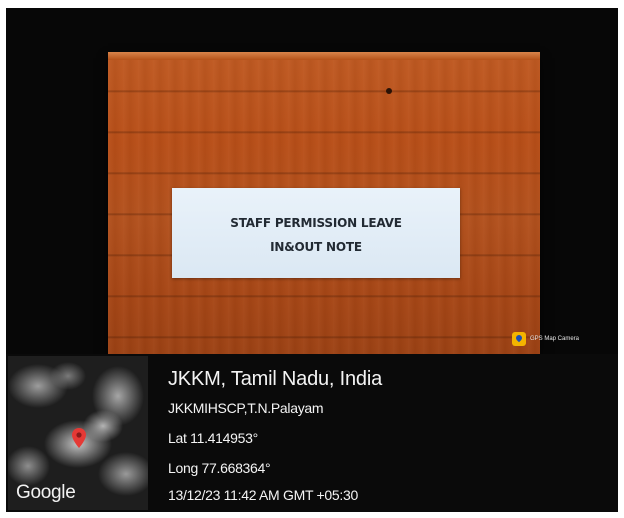 The height and width of the screenshot is (518, 624). Describe the element at coordinates (246, 408) in the screenshot. I see `address: JKKMIHSCP,T.N.Palayam` at that location.